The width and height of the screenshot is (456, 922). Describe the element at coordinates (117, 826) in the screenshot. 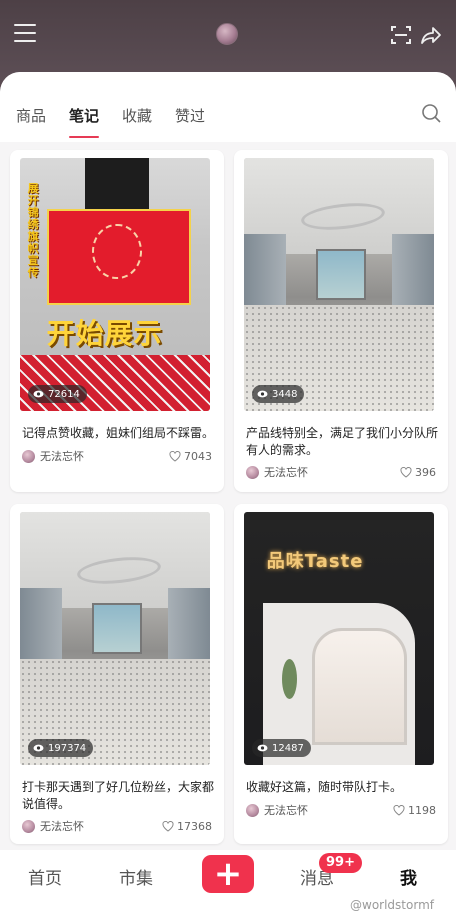

I see `post-meta: 无法忘怀 17368` at that location.